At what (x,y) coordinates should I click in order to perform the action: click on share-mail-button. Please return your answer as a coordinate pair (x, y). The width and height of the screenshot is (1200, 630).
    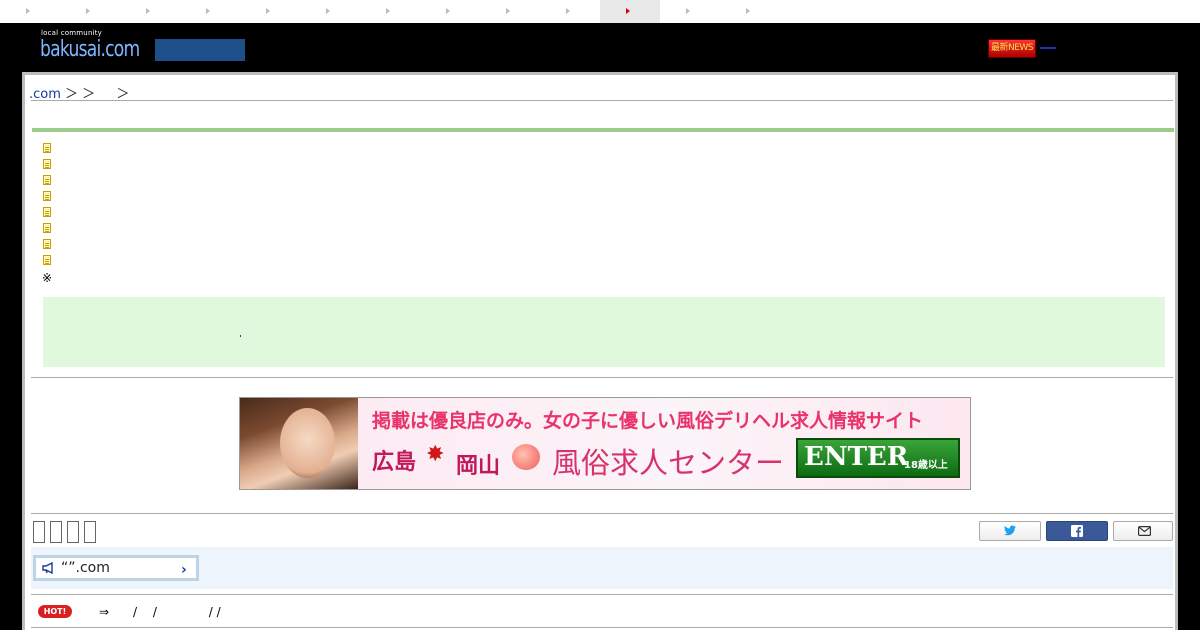
    Looking at the image, I should click on (1143, 531).